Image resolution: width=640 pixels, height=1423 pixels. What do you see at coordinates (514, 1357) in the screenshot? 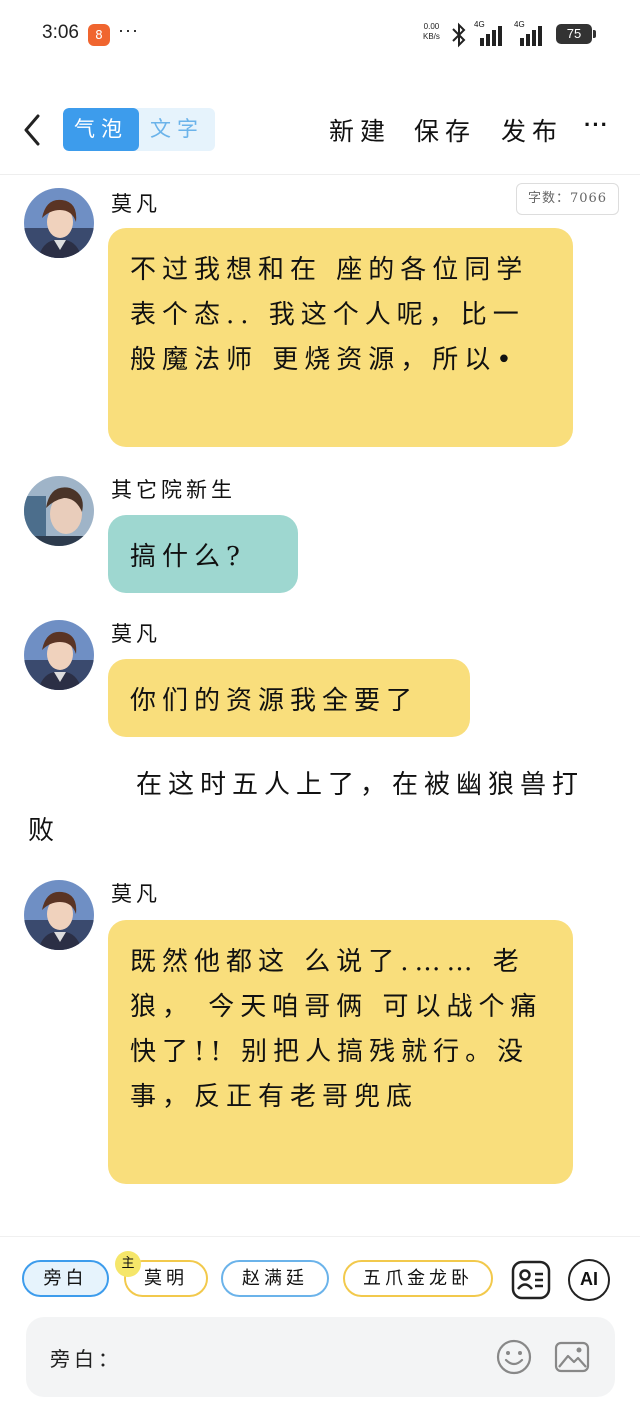
I see `emoji-icon` at bounding box center [514, 1357].